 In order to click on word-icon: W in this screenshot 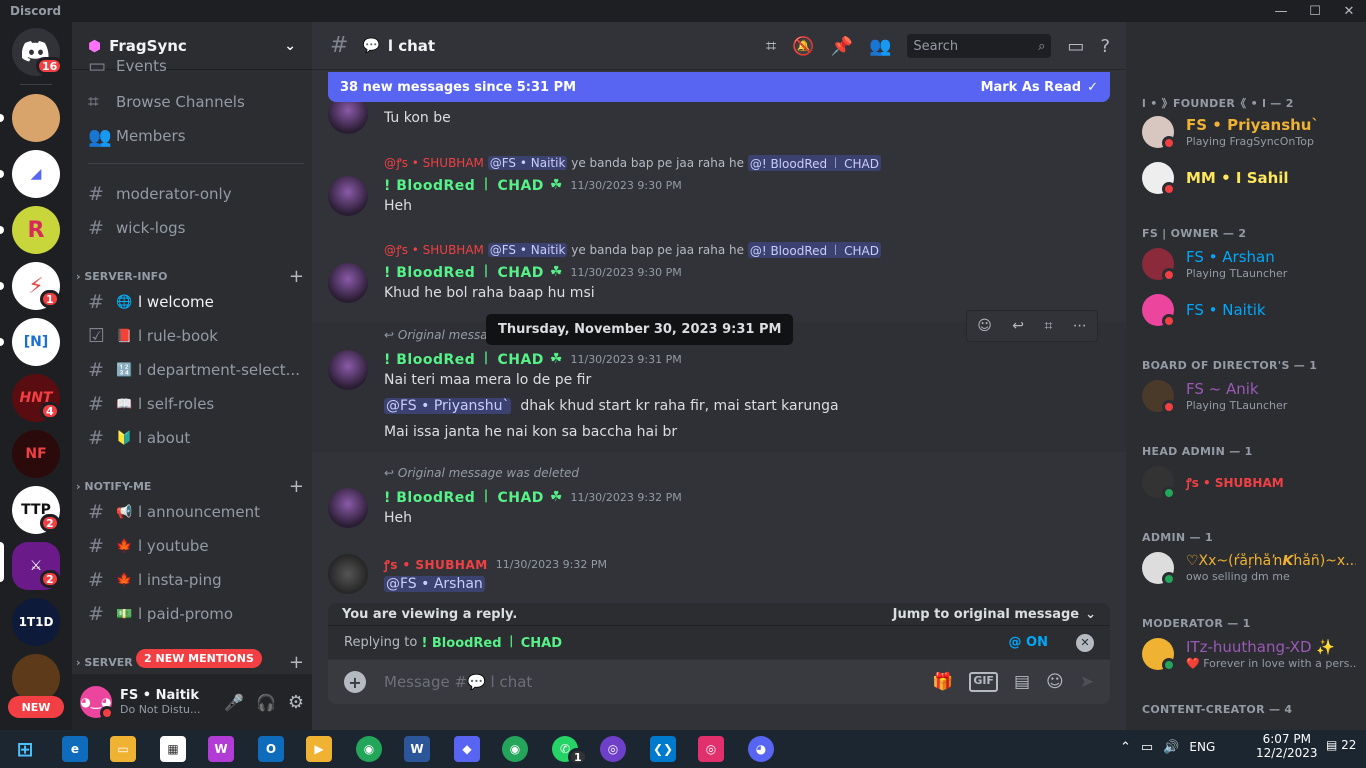, I will do `click(417, 749)`.